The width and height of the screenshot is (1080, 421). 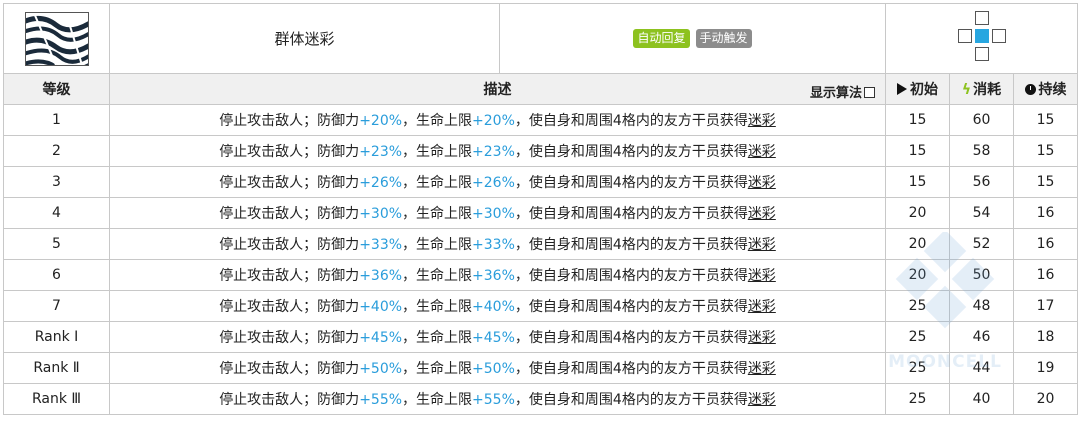 What do you see at coordinates (1045, 275) in the screenshot?
I see `row-duration: 16` at bounding box center [1045, 275].